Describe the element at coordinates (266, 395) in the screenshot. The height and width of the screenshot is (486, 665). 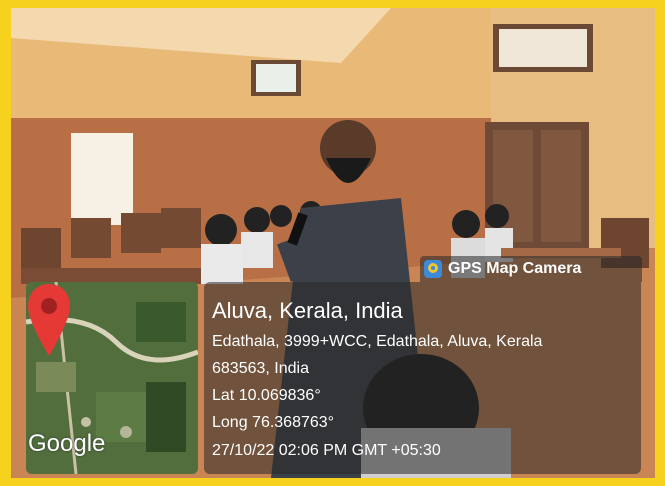
I see `latitude-text: Lat 10.069836°` at that location.